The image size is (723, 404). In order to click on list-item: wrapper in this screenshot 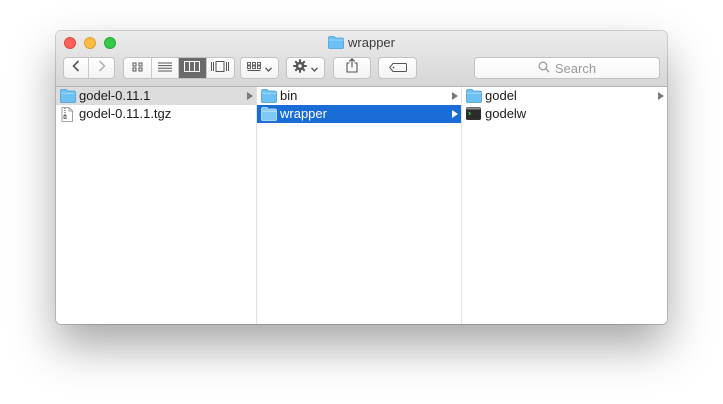, I will do `click(359, 114)`.